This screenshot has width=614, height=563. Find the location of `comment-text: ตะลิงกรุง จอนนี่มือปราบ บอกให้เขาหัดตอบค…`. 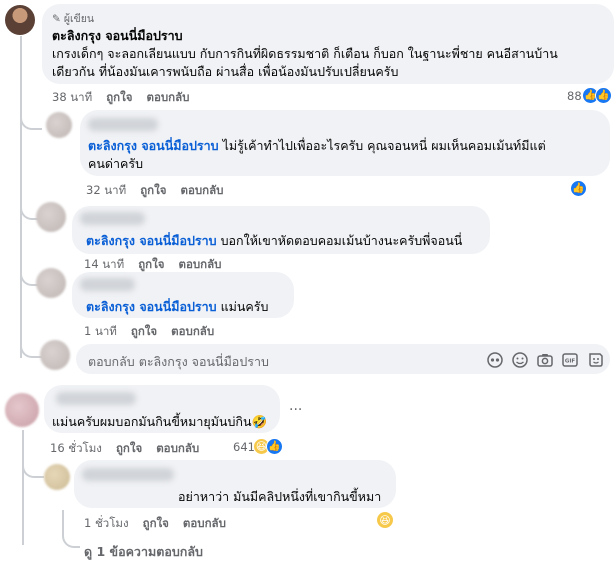

comment-text: ตะลิงกรุง จอนนี่มือปราบ บอกให้เขาหัดตอบค… is located at coordinates (274, 240).